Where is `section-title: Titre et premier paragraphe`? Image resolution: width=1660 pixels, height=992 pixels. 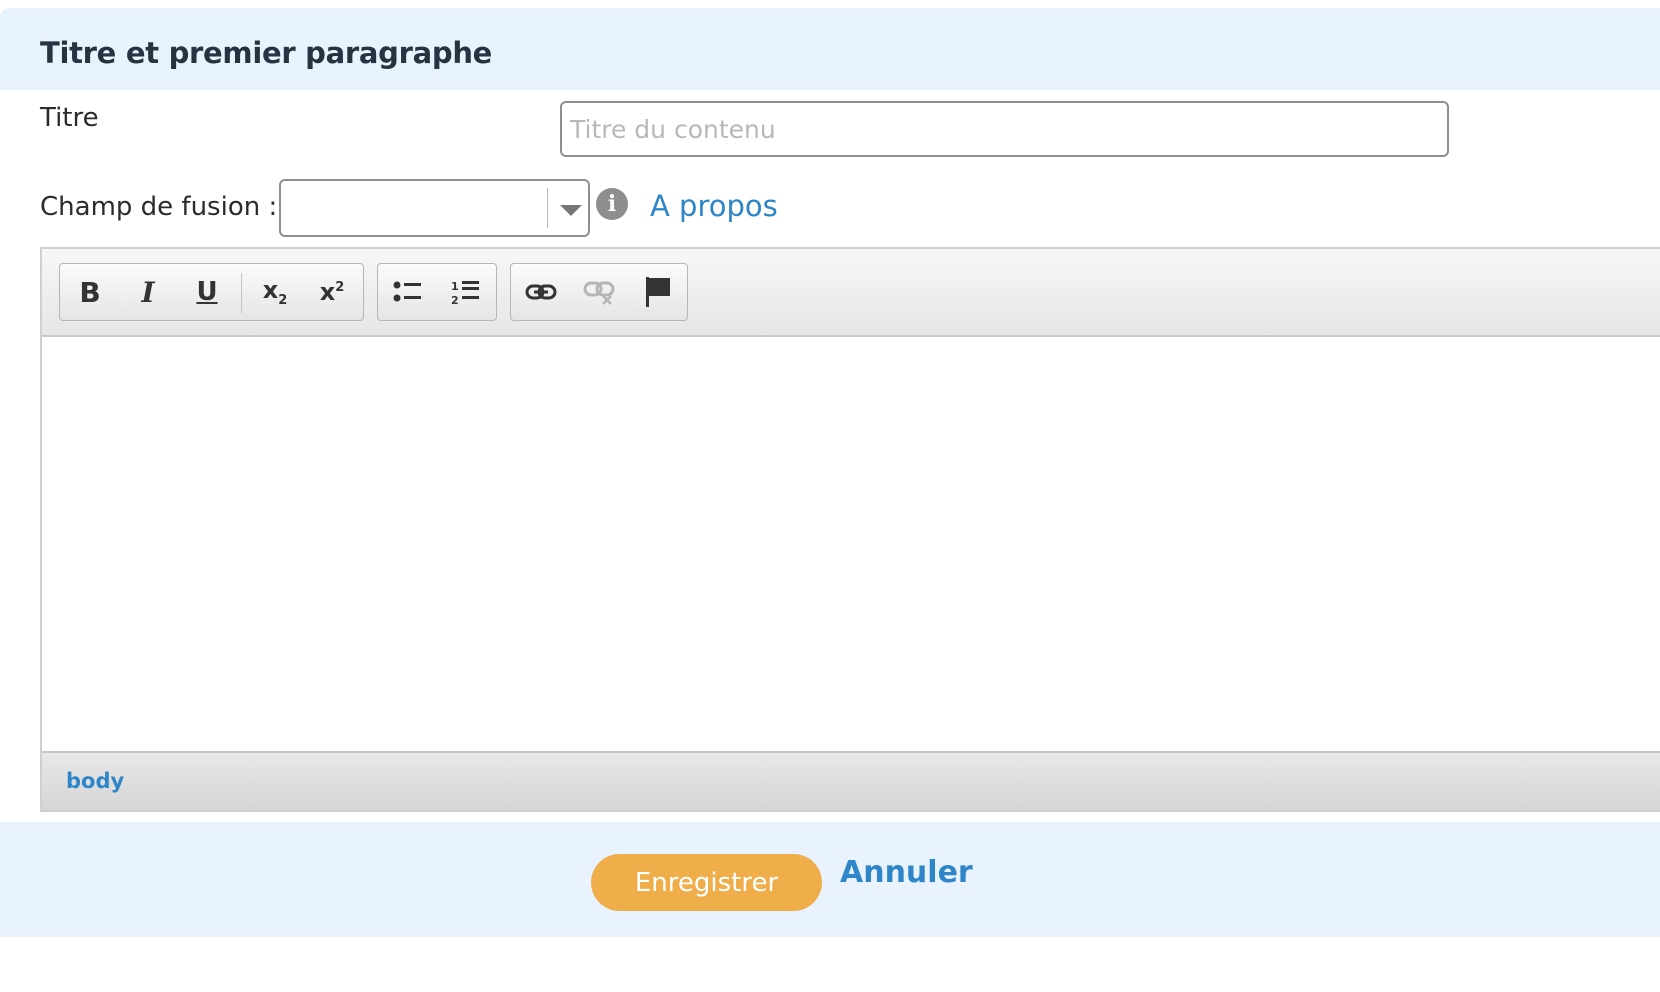
section-title: Titre et premier paragraphe is located at coordinates (266, 53).